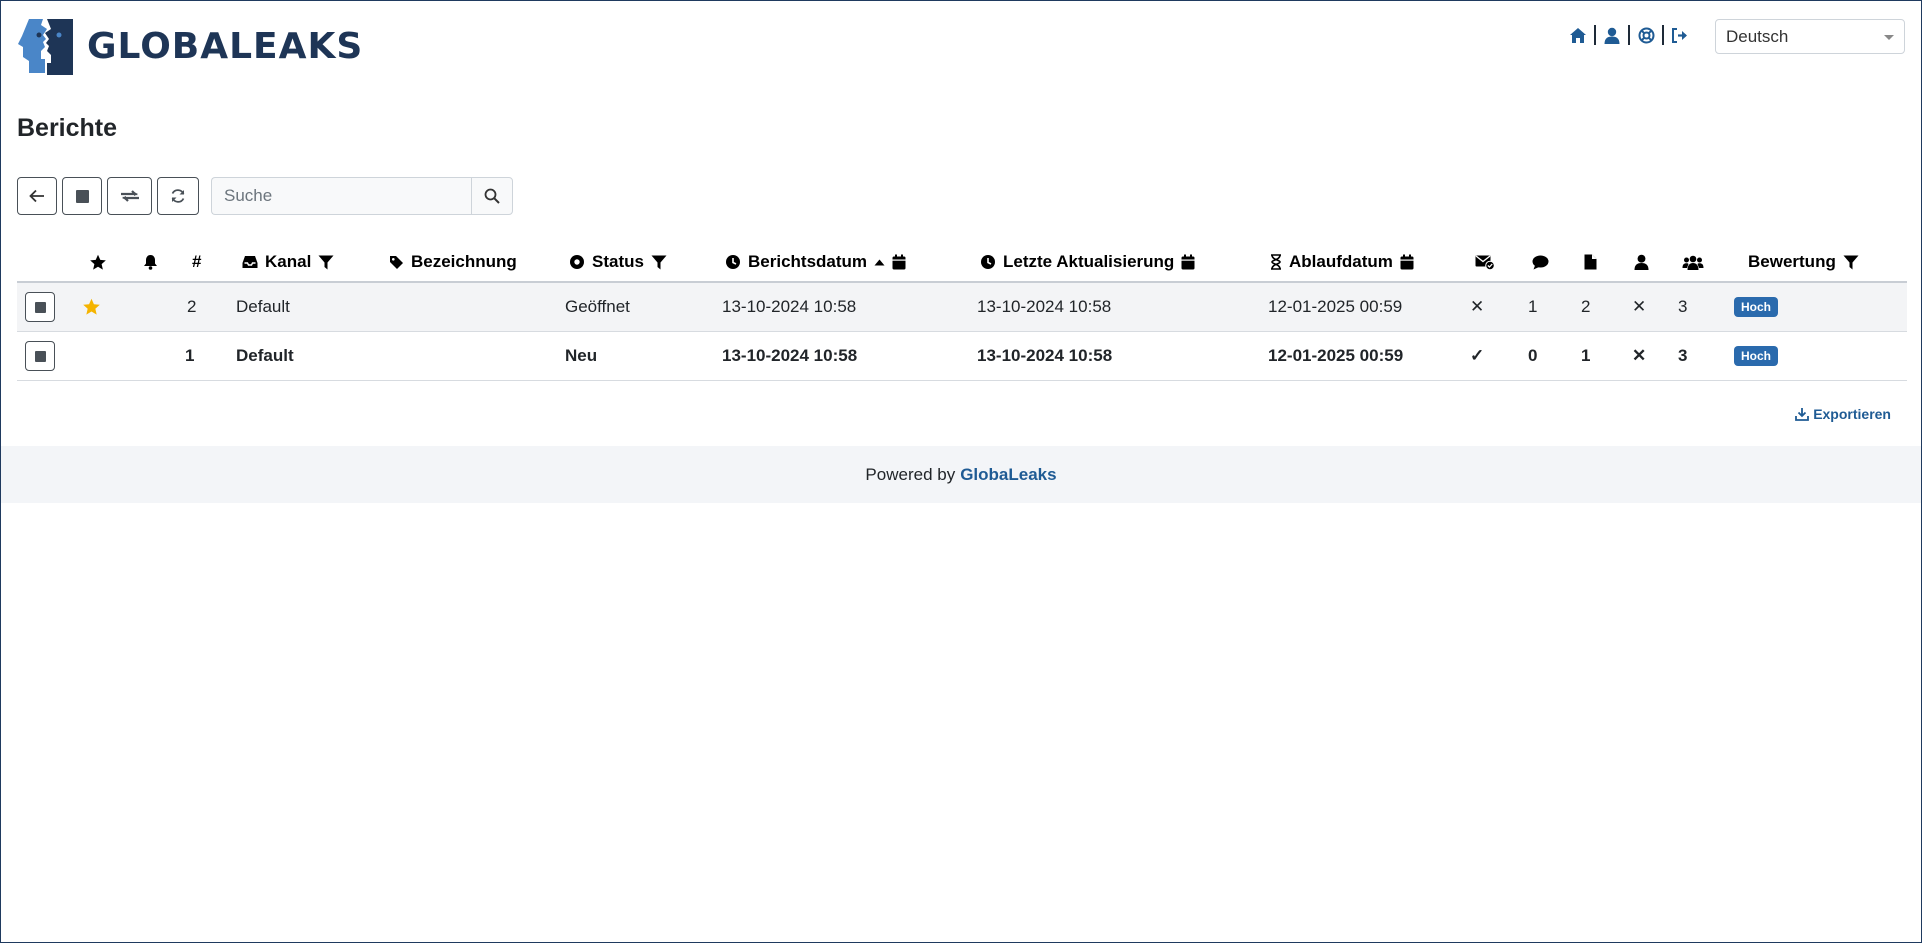 The width and height of the screenshot is (1922, 943). I want to click on row-star, so click(91, 307).